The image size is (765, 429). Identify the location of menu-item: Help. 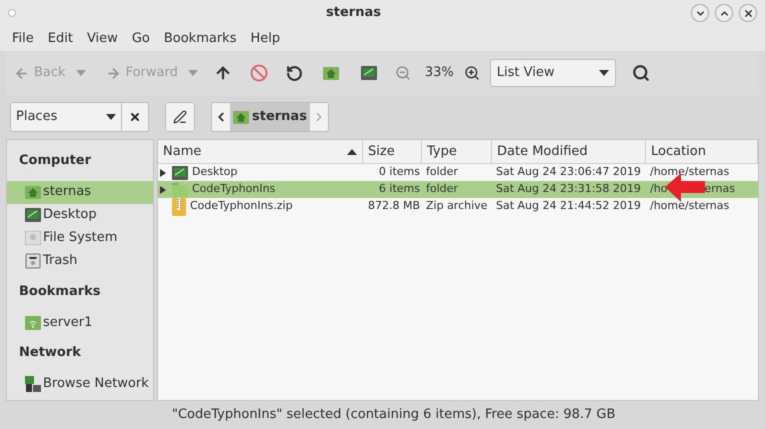
(265, 38).